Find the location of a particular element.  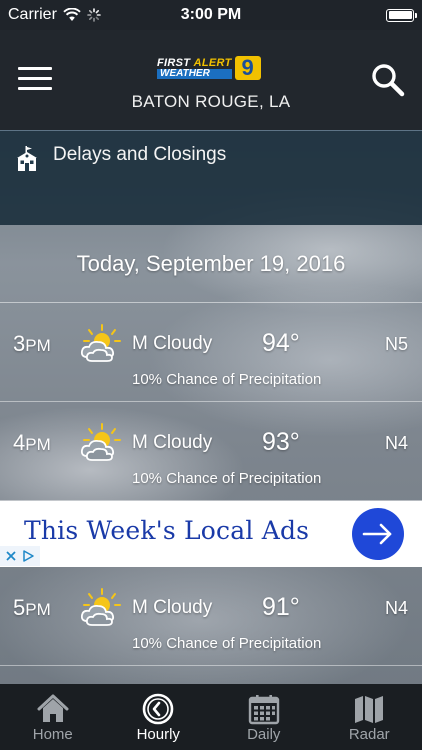

local-ads-banner: This Week's Local Ads is located at coordinates (211, 534).